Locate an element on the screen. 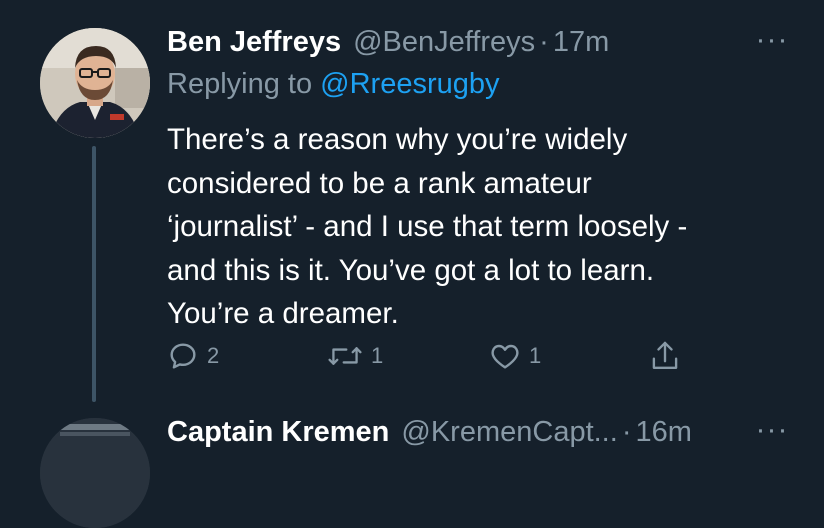 This screenshot has height=528, width=824. retweet-button: 1 is located at coordinates (355, 356).